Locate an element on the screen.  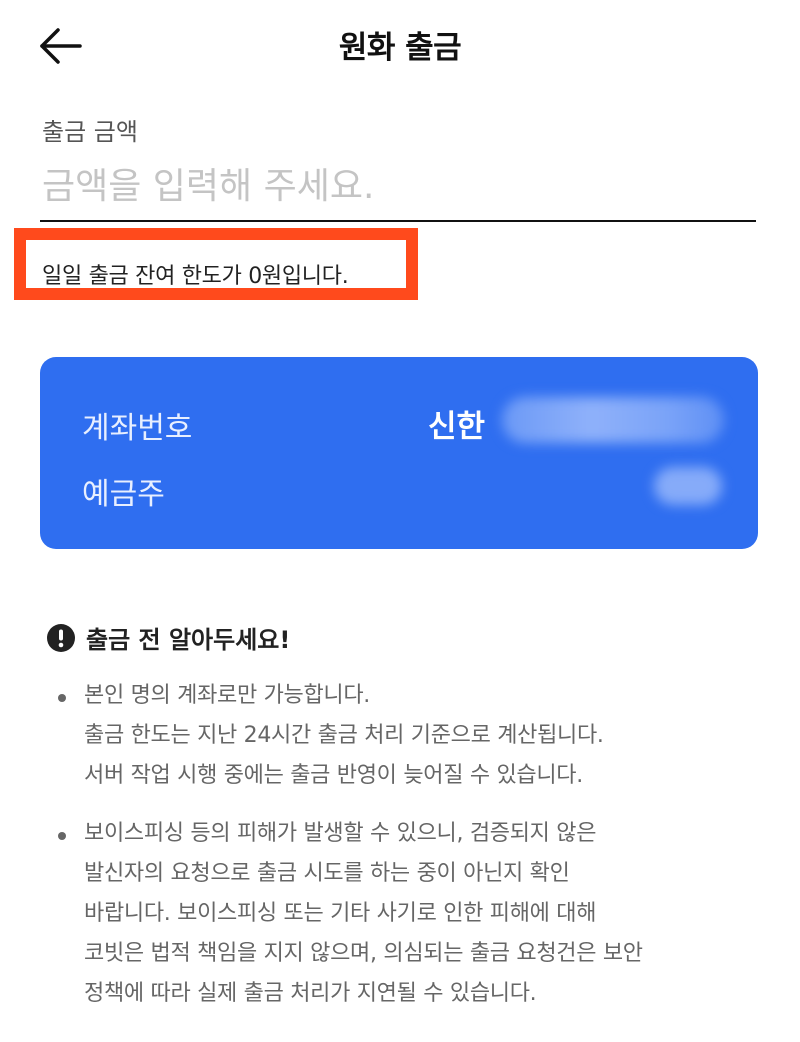
amount-label: 출금 금액 is located at coordinates (90, 132).